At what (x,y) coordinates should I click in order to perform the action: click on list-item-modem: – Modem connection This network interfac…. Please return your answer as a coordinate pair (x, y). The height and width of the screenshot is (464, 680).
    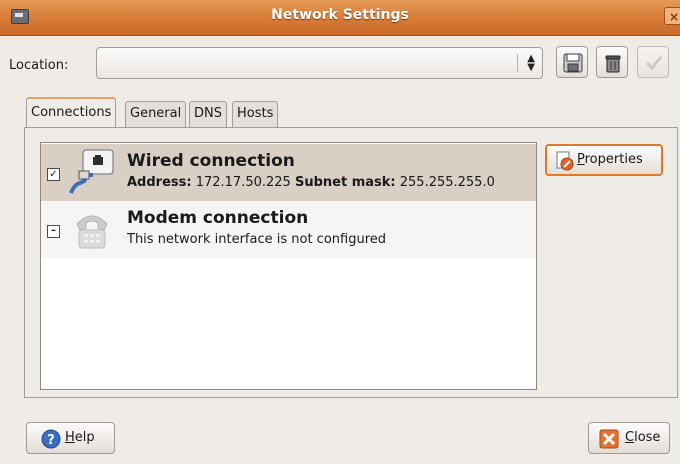
    Looking at the image, I should click on (288, 229).